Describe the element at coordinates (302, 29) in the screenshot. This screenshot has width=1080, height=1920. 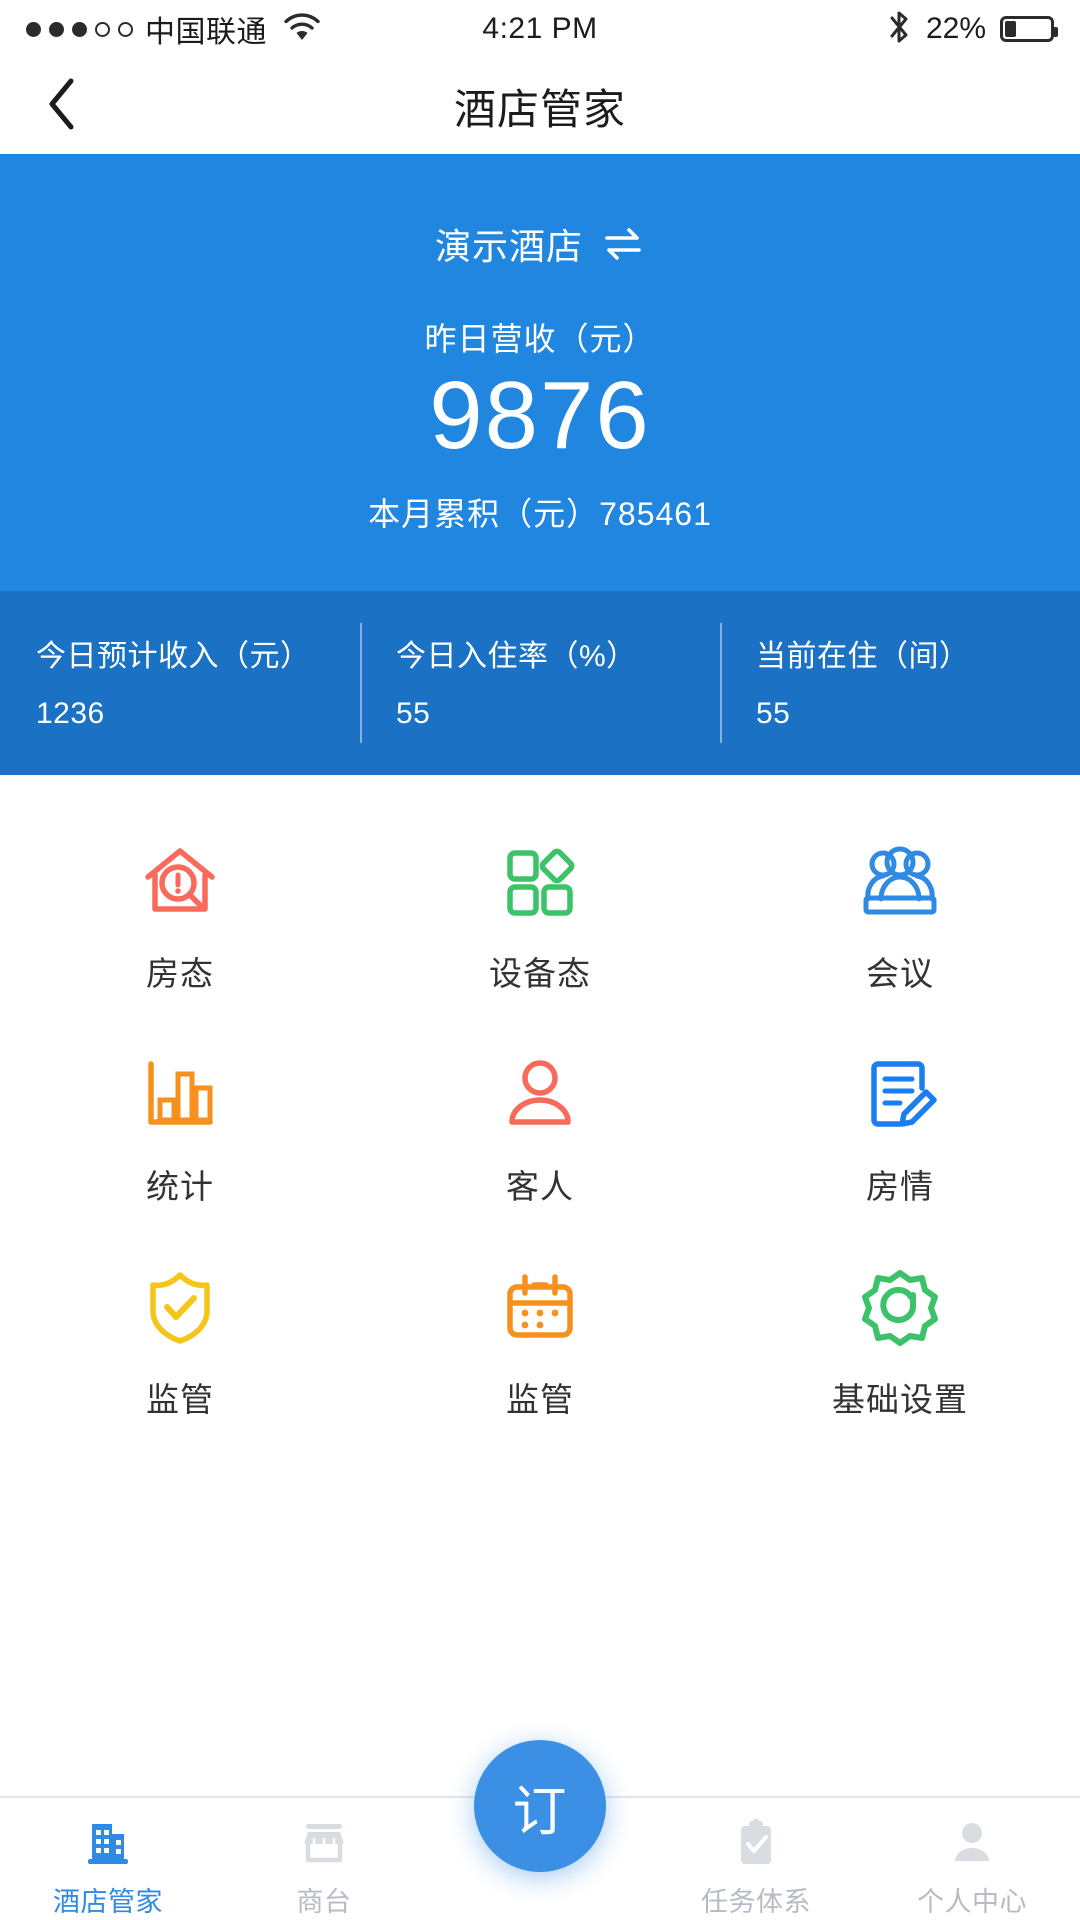
I see `wifi-icon` at that location.